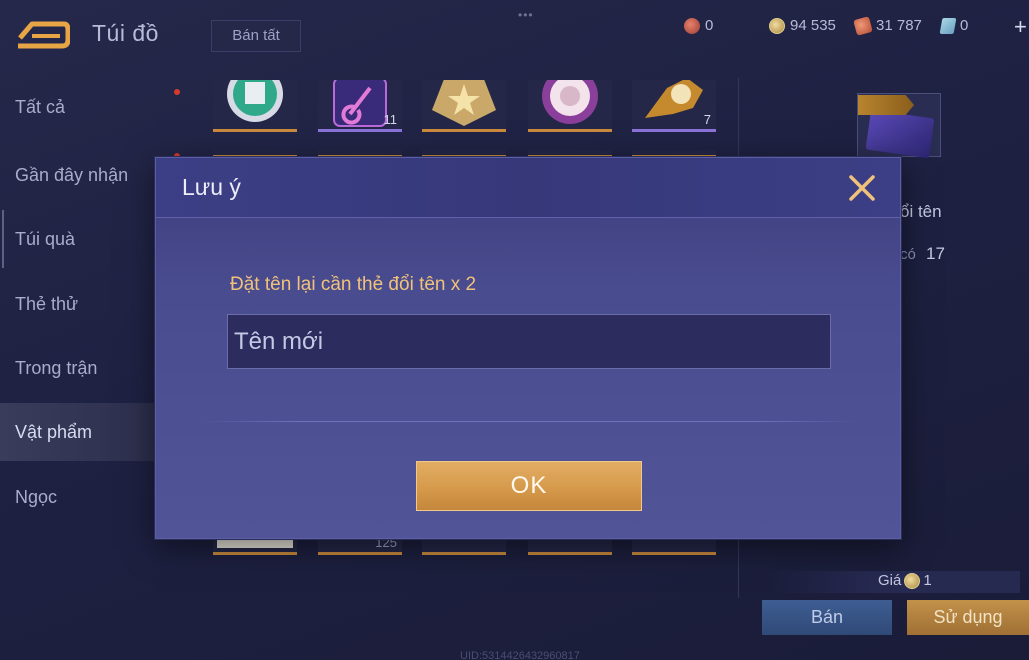 The image size is (1029, 660). I want to click on back-icon, so click(42, 35).